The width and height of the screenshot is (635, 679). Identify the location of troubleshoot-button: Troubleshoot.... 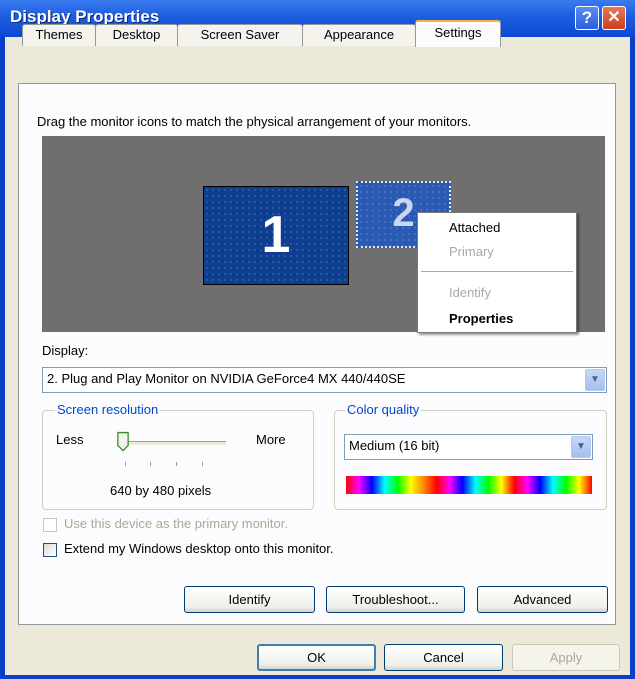
(395, 599).